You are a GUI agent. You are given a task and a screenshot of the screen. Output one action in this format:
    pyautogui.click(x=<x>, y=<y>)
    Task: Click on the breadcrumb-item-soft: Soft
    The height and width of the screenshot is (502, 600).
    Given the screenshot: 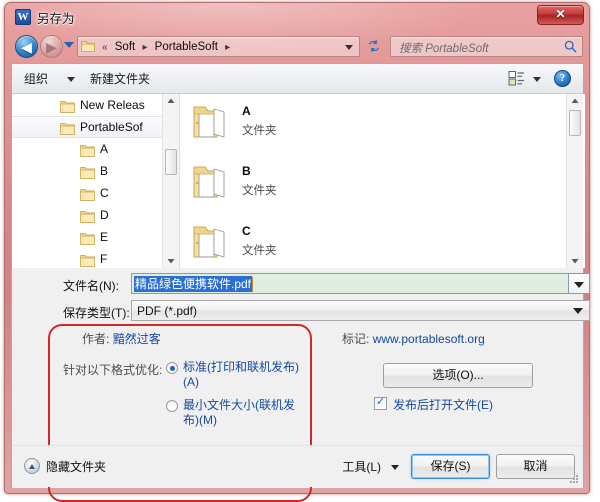 What is the action you would take?
    pyautogui.click(x=125, y=47)
    